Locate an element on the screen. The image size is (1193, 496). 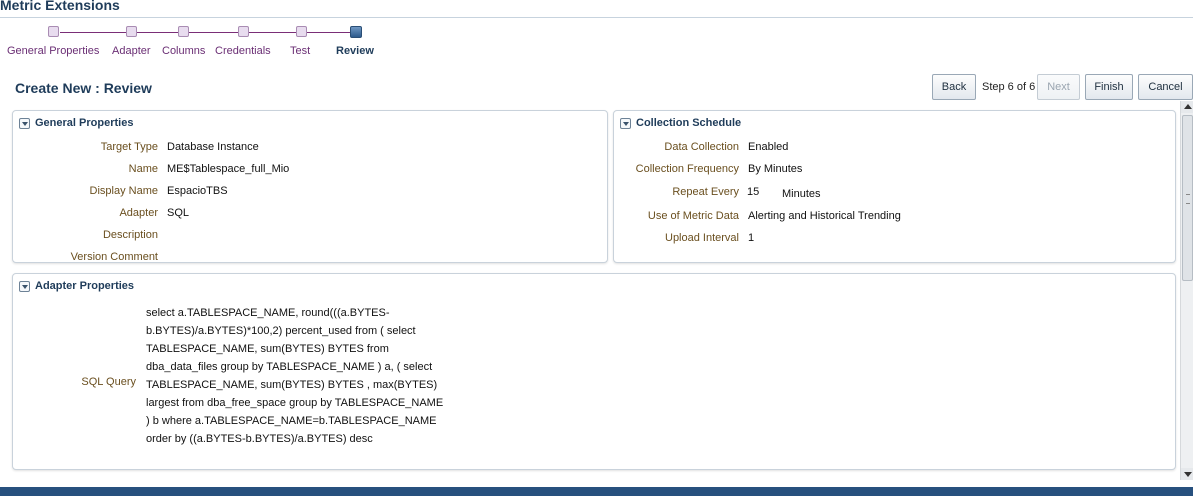
train-stop-columns is located at coordinates (183, 31).